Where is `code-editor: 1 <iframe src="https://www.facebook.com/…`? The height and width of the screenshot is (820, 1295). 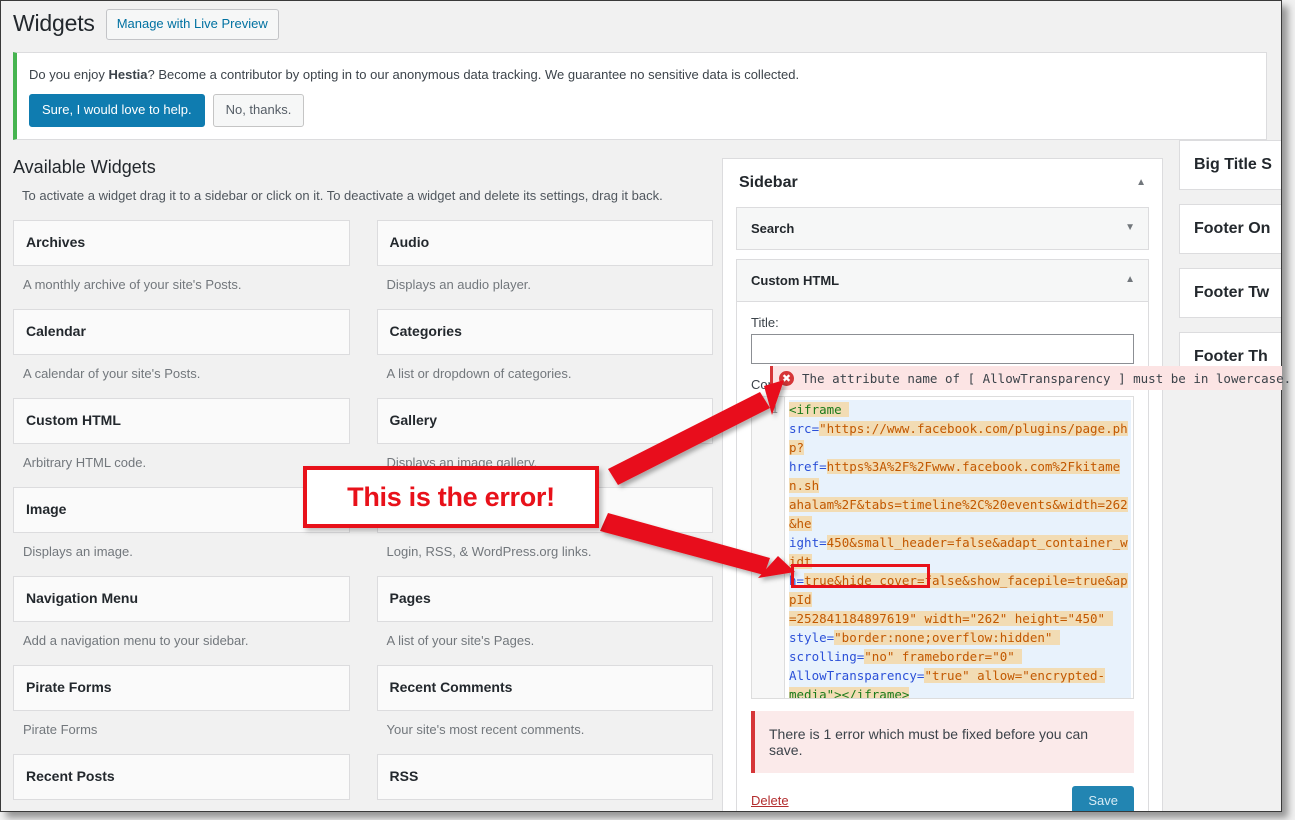
code-editor: 1 <iframe src="https://www.facebook.com/… is located at coordinates (942, 547).